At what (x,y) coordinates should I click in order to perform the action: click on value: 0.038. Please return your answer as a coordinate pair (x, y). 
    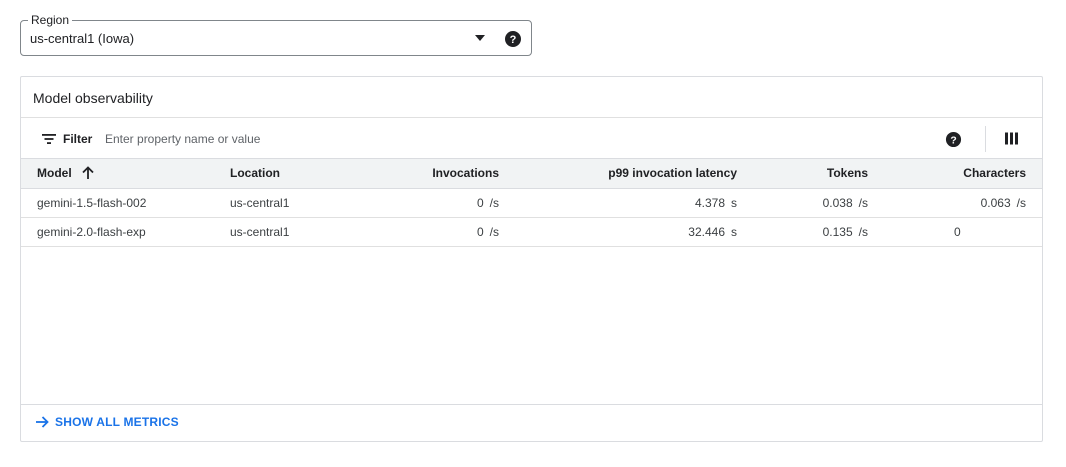
    Looking at the image, I should click on (837, 202).